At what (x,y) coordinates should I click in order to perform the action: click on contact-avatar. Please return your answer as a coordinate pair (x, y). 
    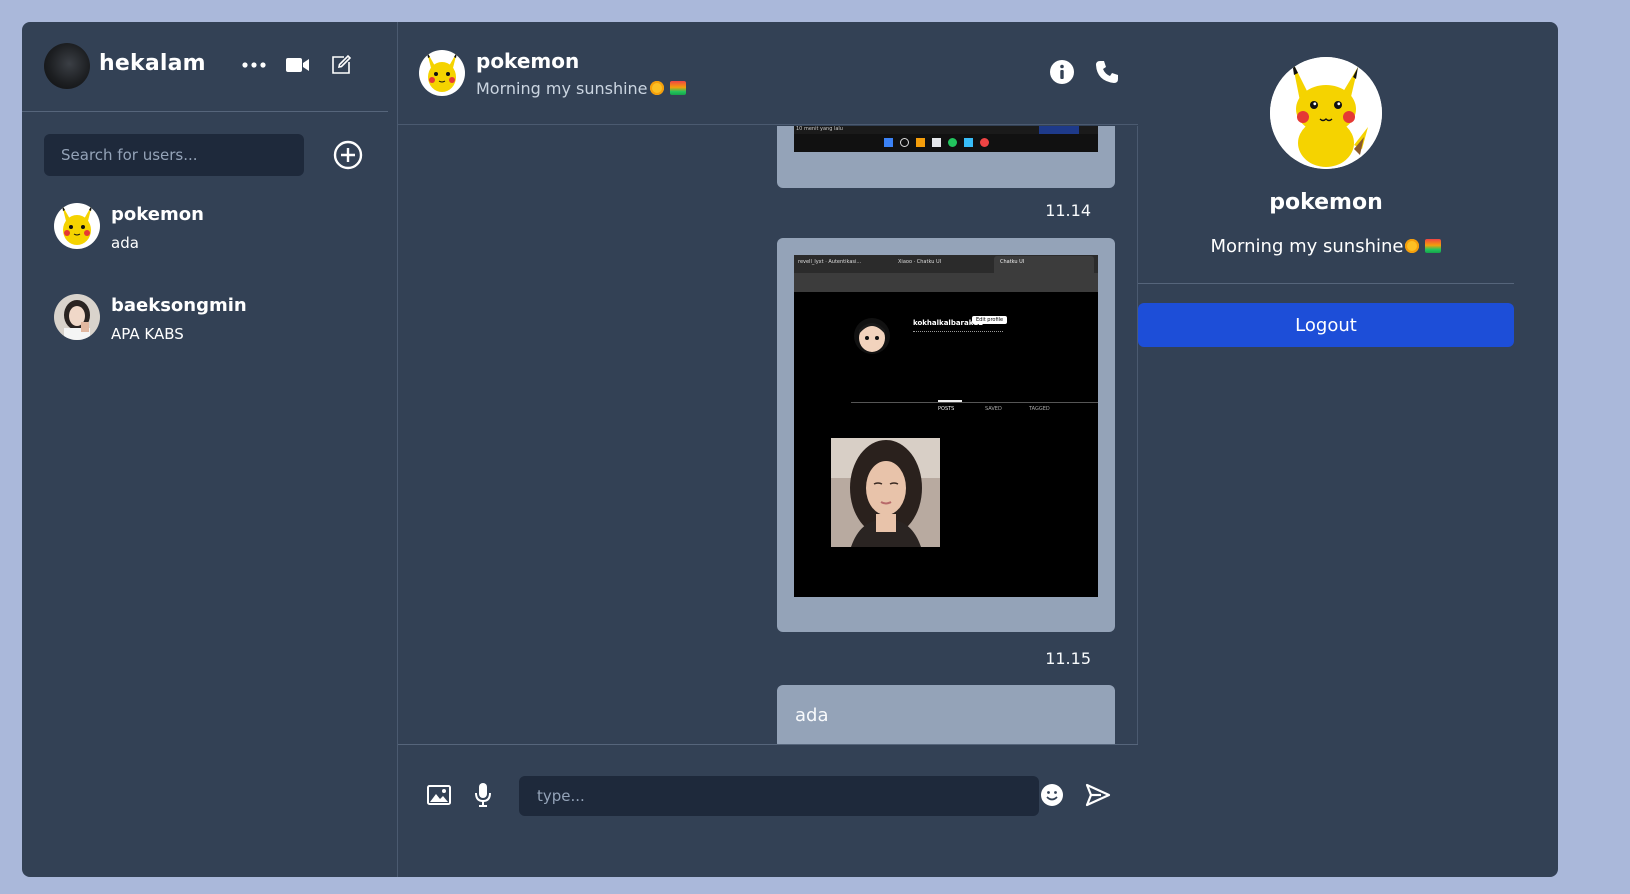
    Looking at the image, I should click on (442, 73).